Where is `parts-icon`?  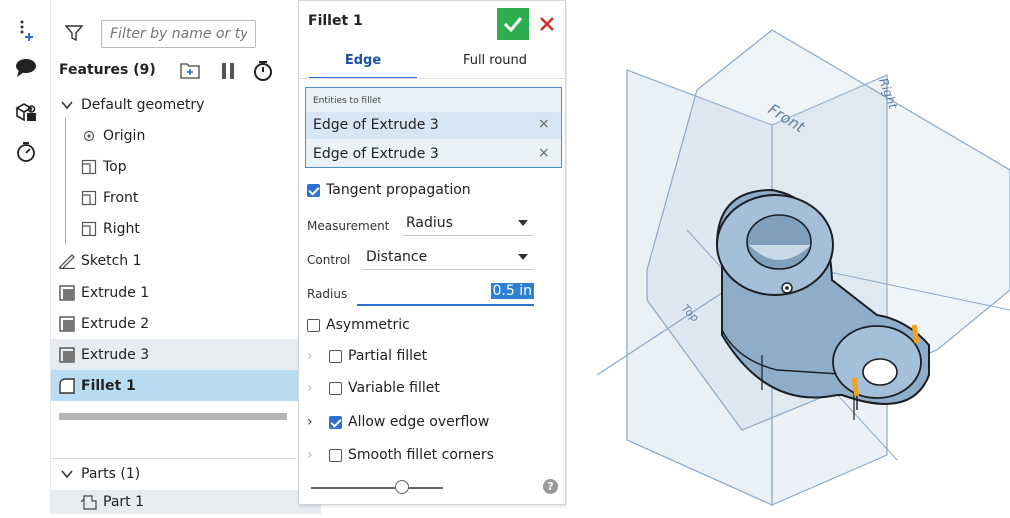 parts-icon is located at coordinates (26, 112).